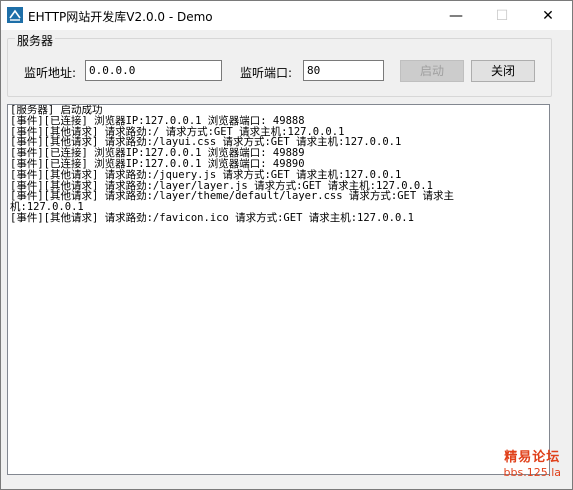  I want to click on close-icon: ✕, so click(548, 15).